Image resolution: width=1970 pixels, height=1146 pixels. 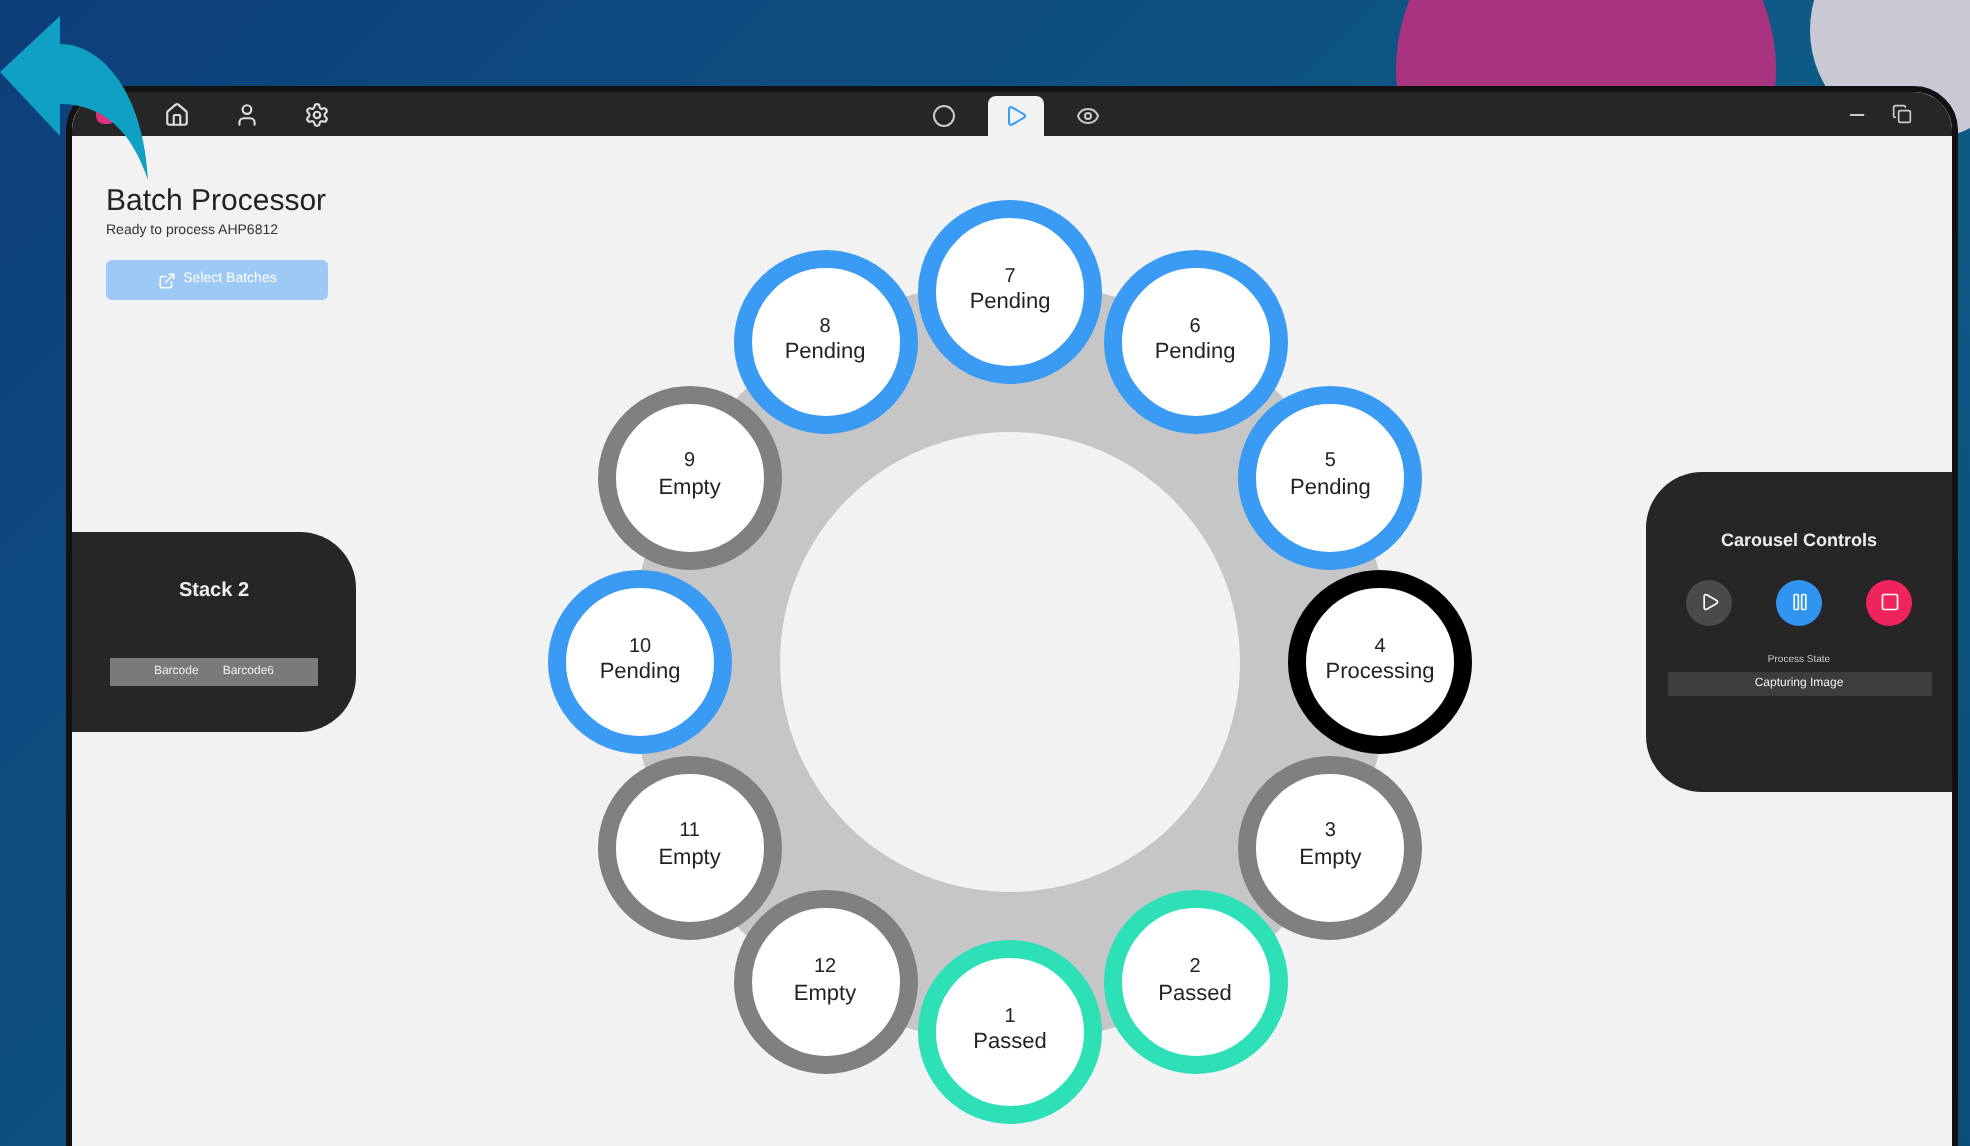 I want to click on carousel-slot: 8 Pending, so click(x=825, y=341).